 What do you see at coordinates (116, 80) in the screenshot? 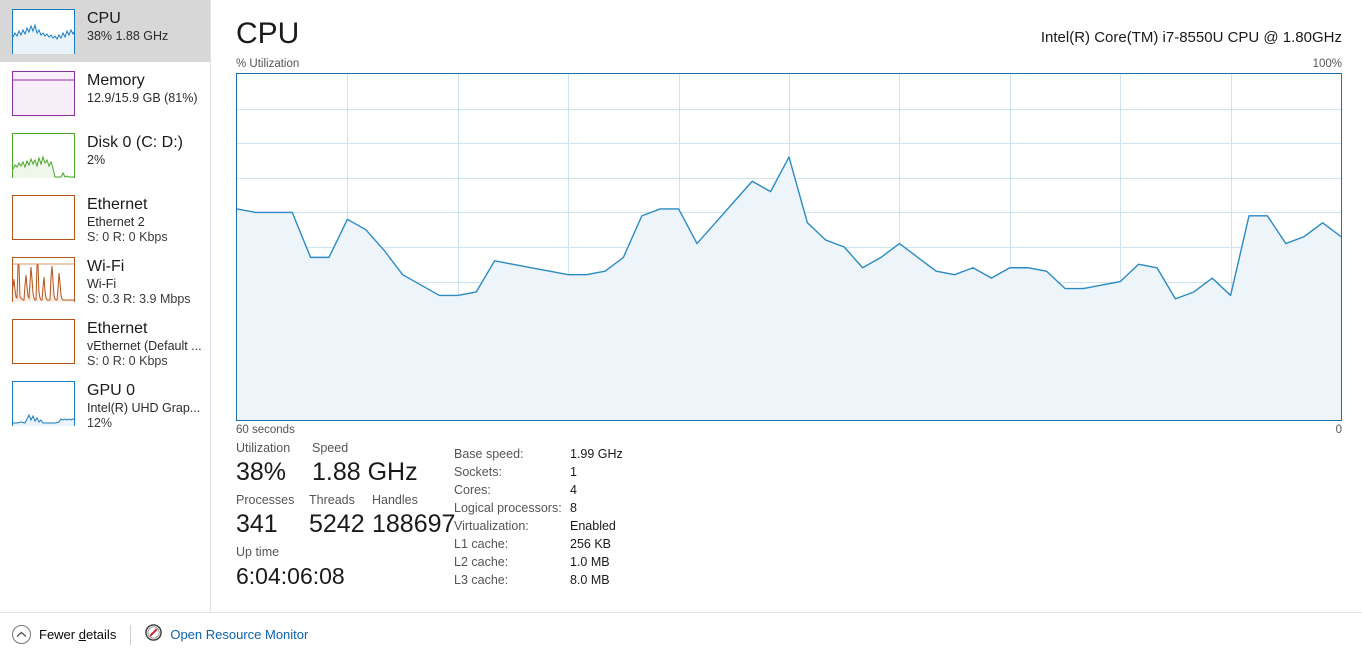
I see `sidebar-item-label: Memory` at bounding box center [116, 80].